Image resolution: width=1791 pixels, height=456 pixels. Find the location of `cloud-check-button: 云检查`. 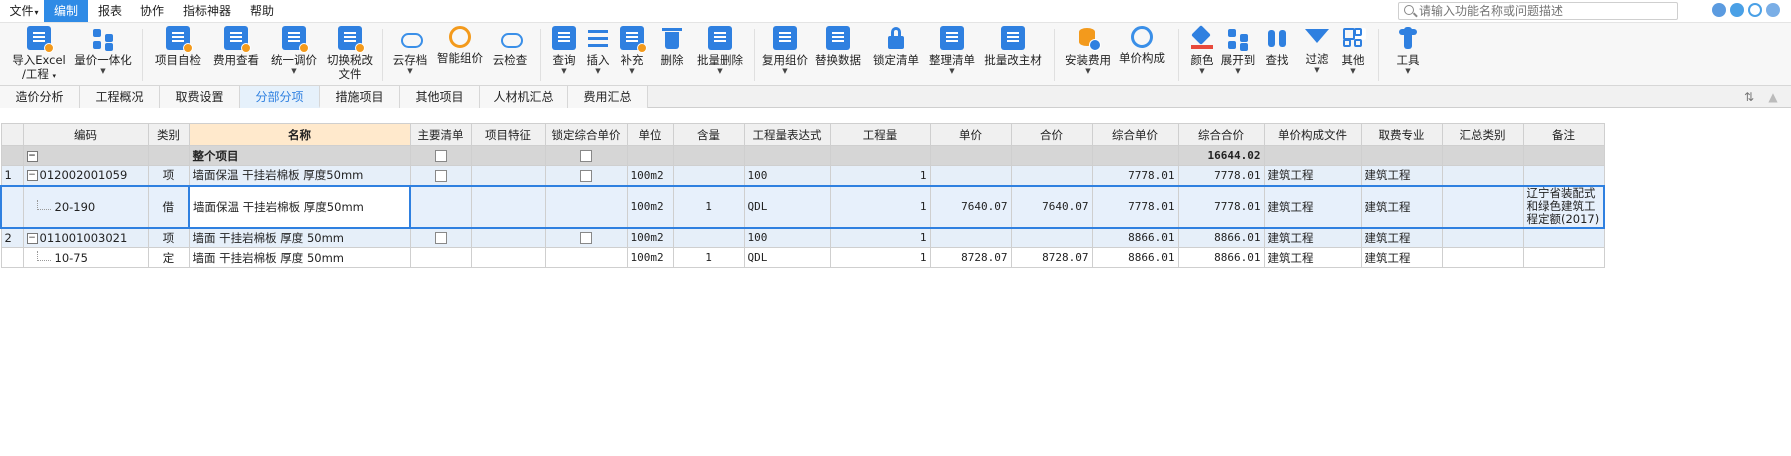

cloud-check-button: 云检查 is located at coordinates (510, 55).